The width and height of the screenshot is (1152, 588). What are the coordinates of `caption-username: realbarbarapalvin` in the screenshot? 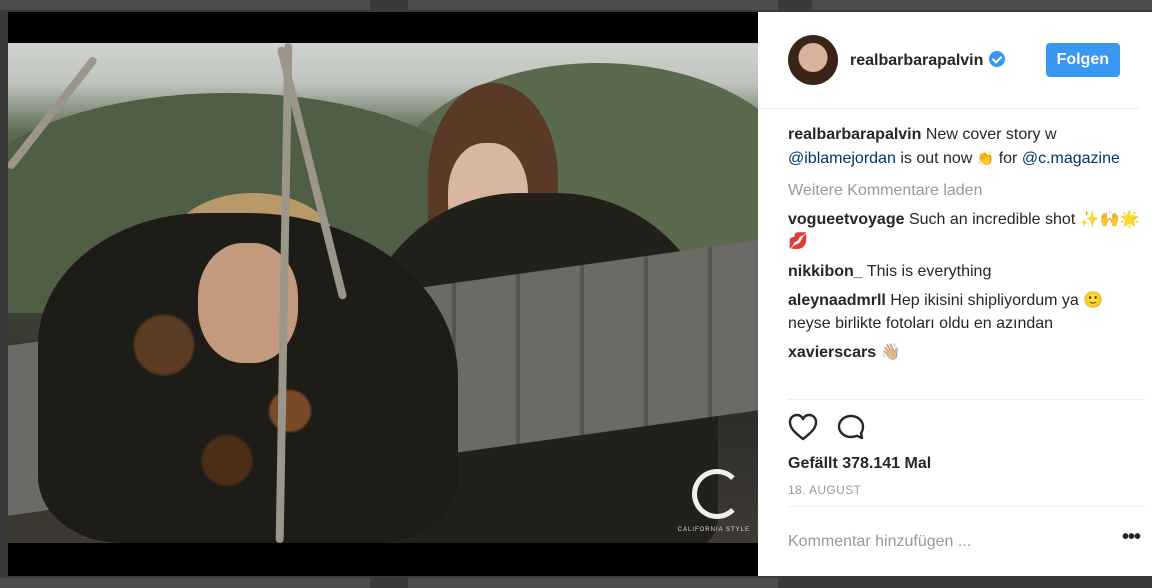 It's located at (854, 134).